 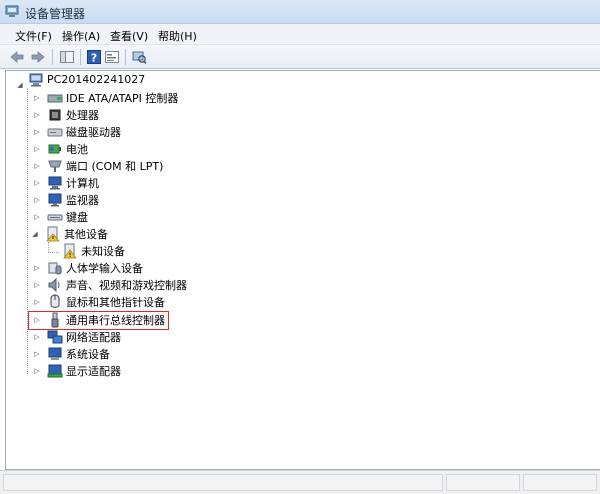 I want to click on tree-item-ide: ▷ IDE ATA/ATAPI 控制器, so click(x=105, y=97).